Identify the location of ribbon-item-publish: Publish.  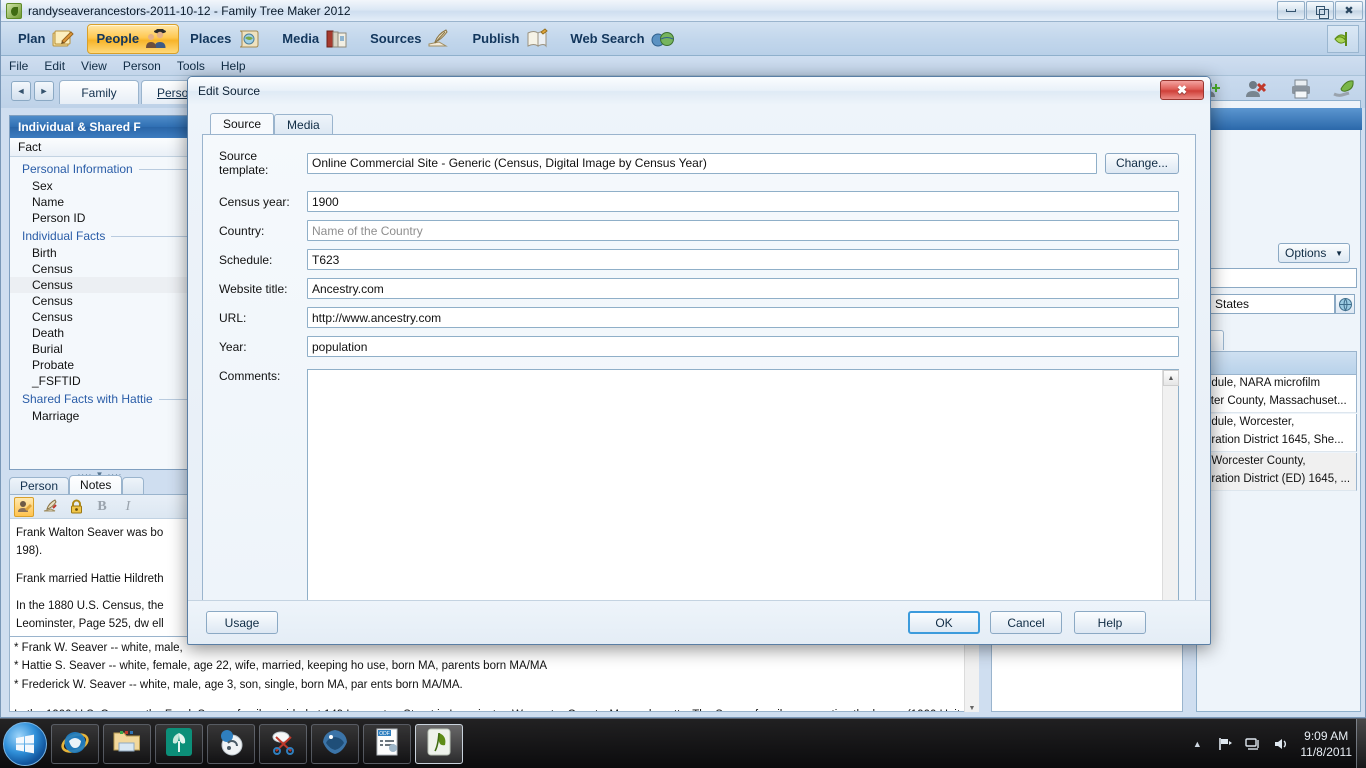
(511, 39).